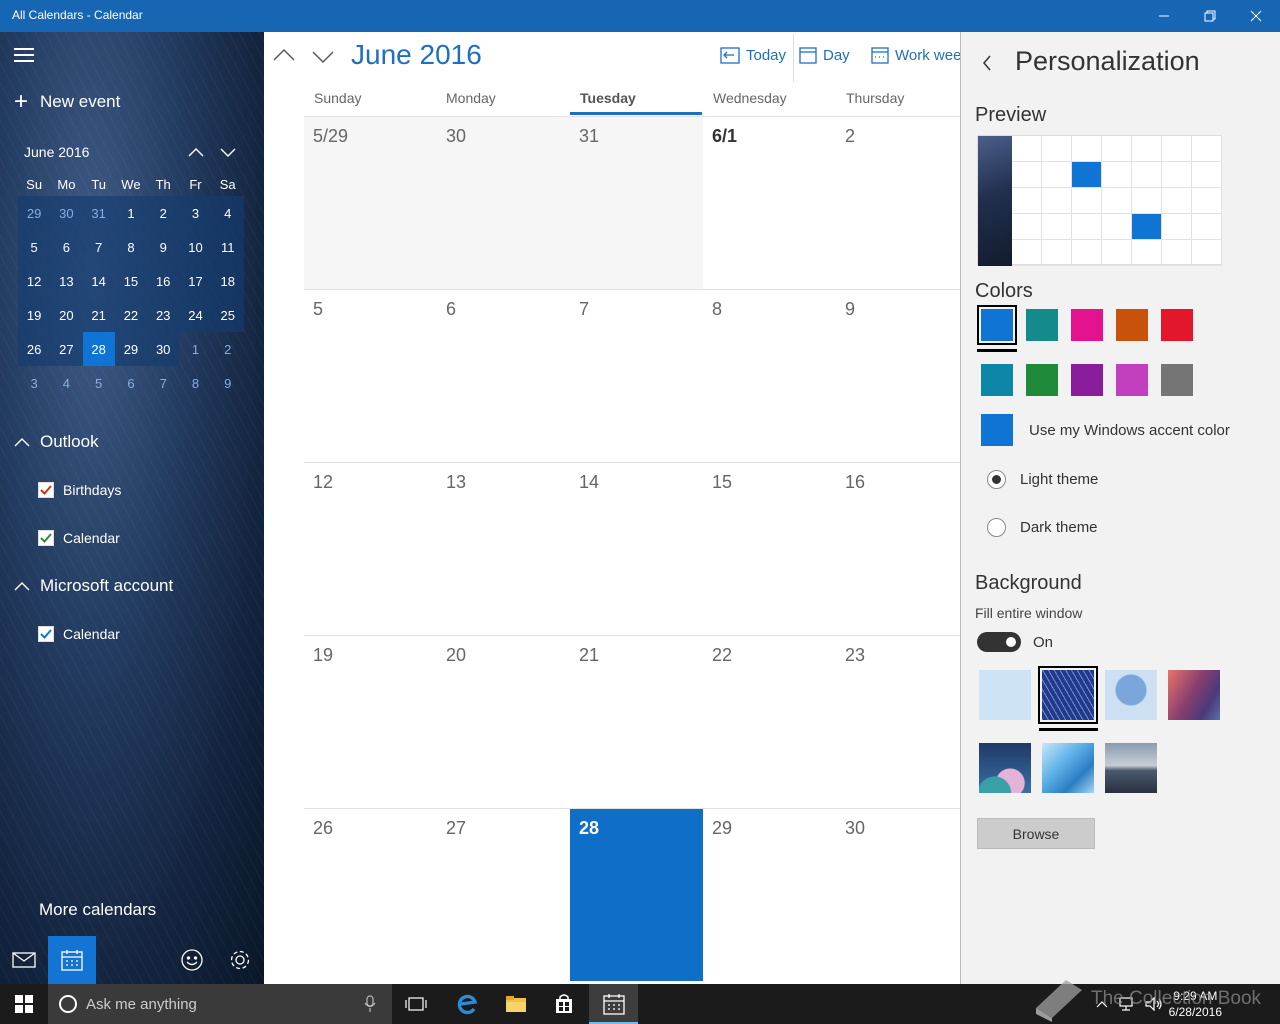 This screenshot has height=1024, width=1280. Describe the element at coordinates (898, 376) in the screenshot. I see `day-cell: 9` at that location.